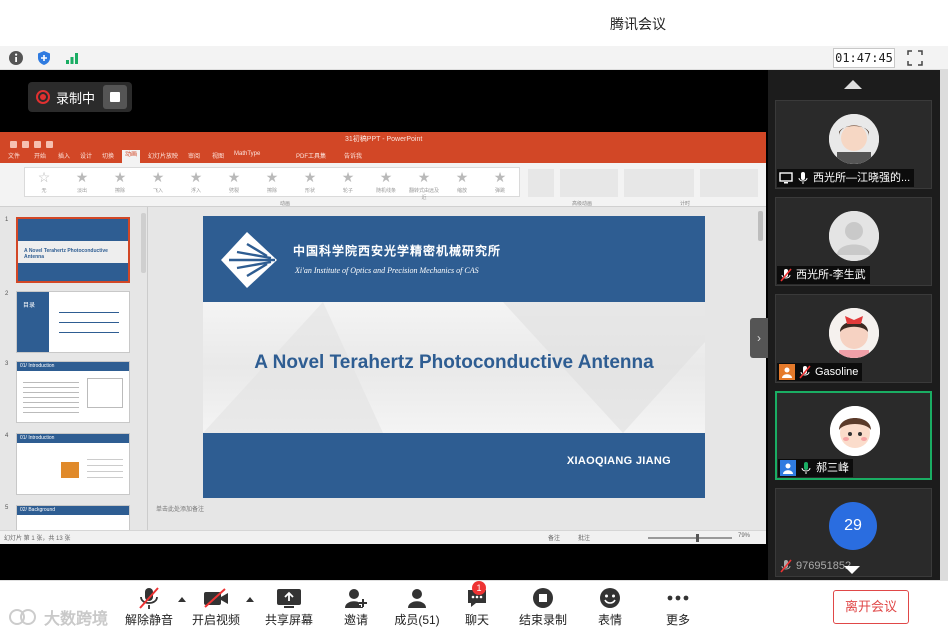 This screenshot has height=634, width=948. I want to click on tab-review: 审阅, so click(194, 155).